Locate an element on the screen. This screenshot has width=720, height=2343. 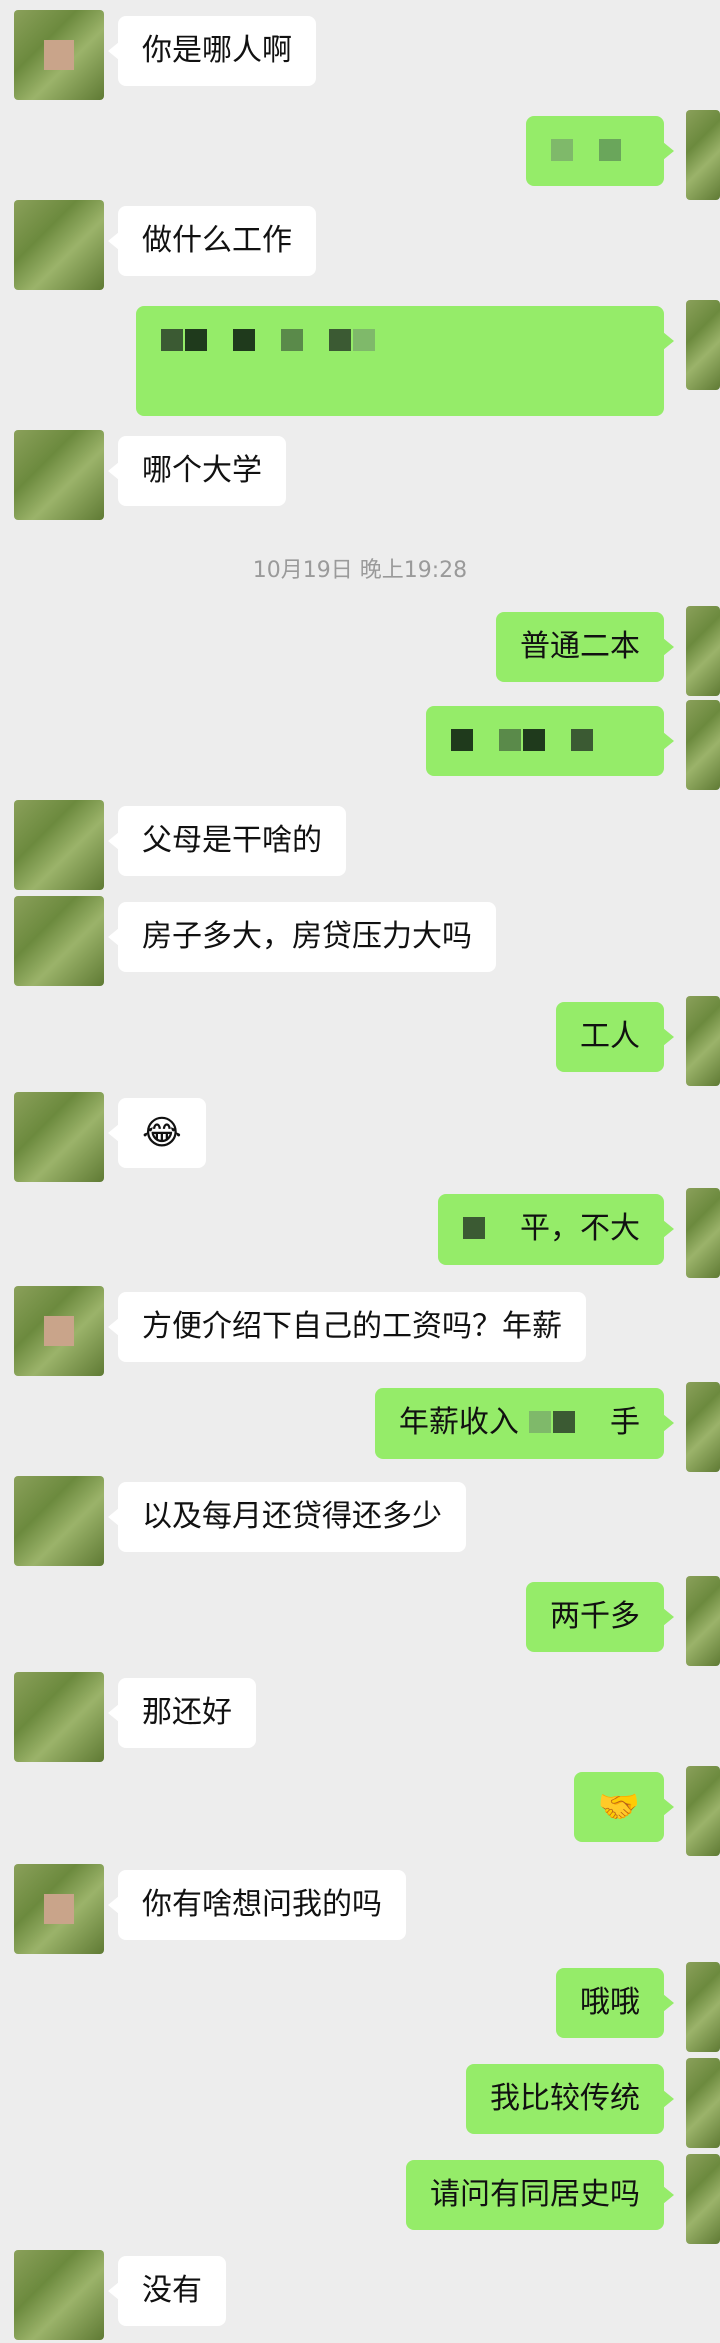
message-bubble: 🤝 is located at coordinates (624, 1807).